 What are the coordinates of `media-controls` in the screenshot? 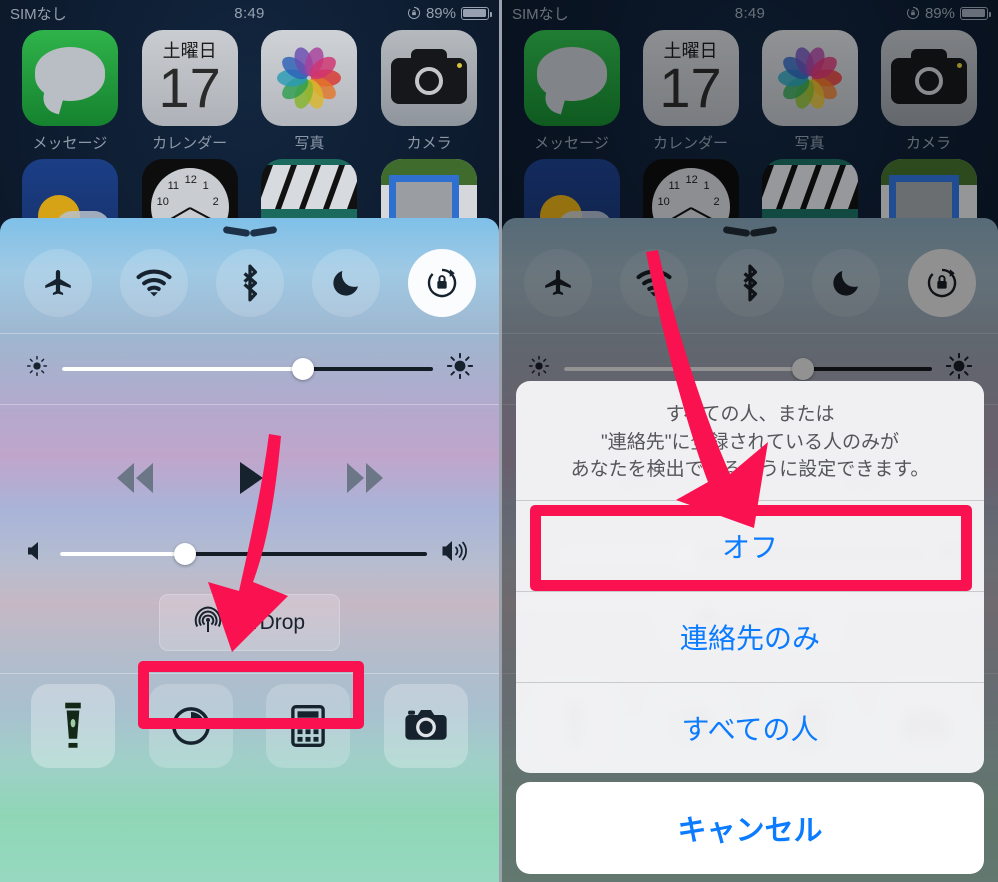 It's located at (249, 486).